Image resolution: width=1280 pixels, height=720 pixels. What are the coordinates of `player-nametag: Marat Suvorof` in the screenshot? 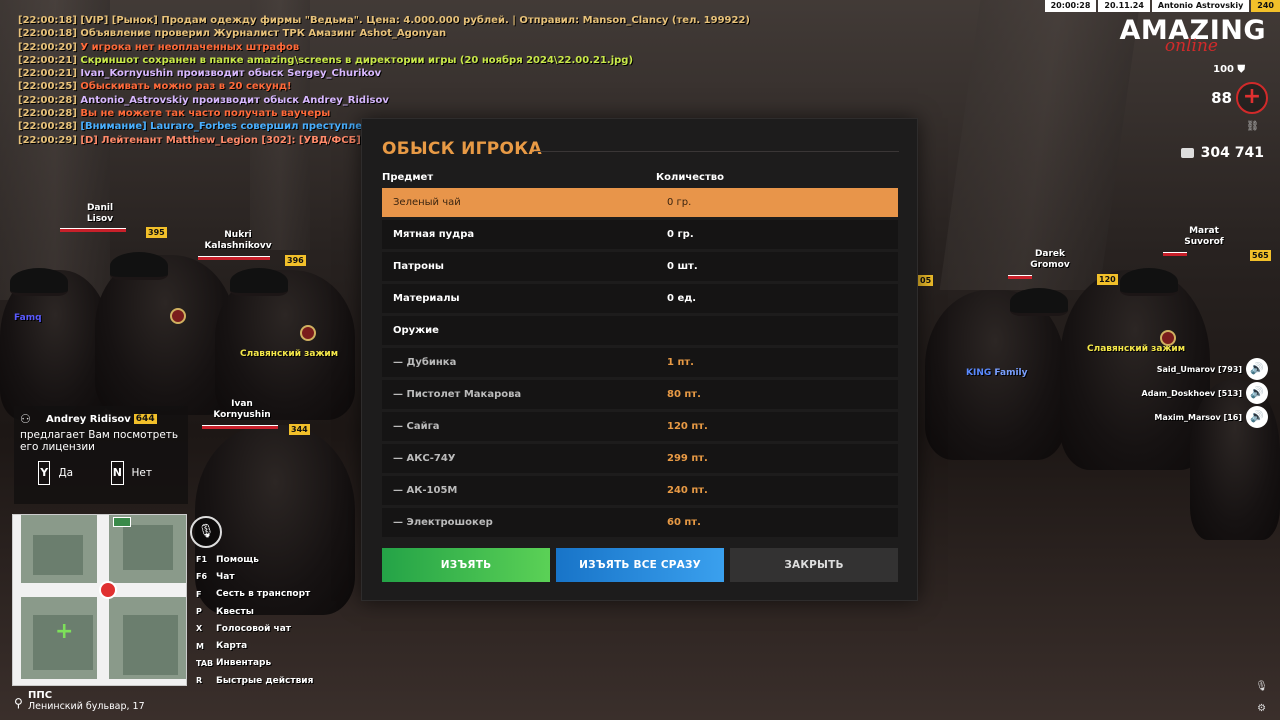 It's located at (1204, 237).